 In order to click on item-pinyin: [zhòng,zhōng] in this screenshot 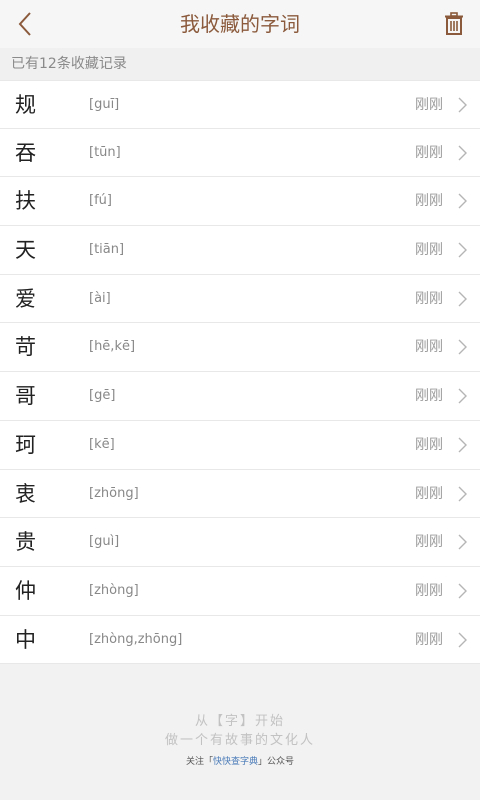, I will do `click(136, 639)`.